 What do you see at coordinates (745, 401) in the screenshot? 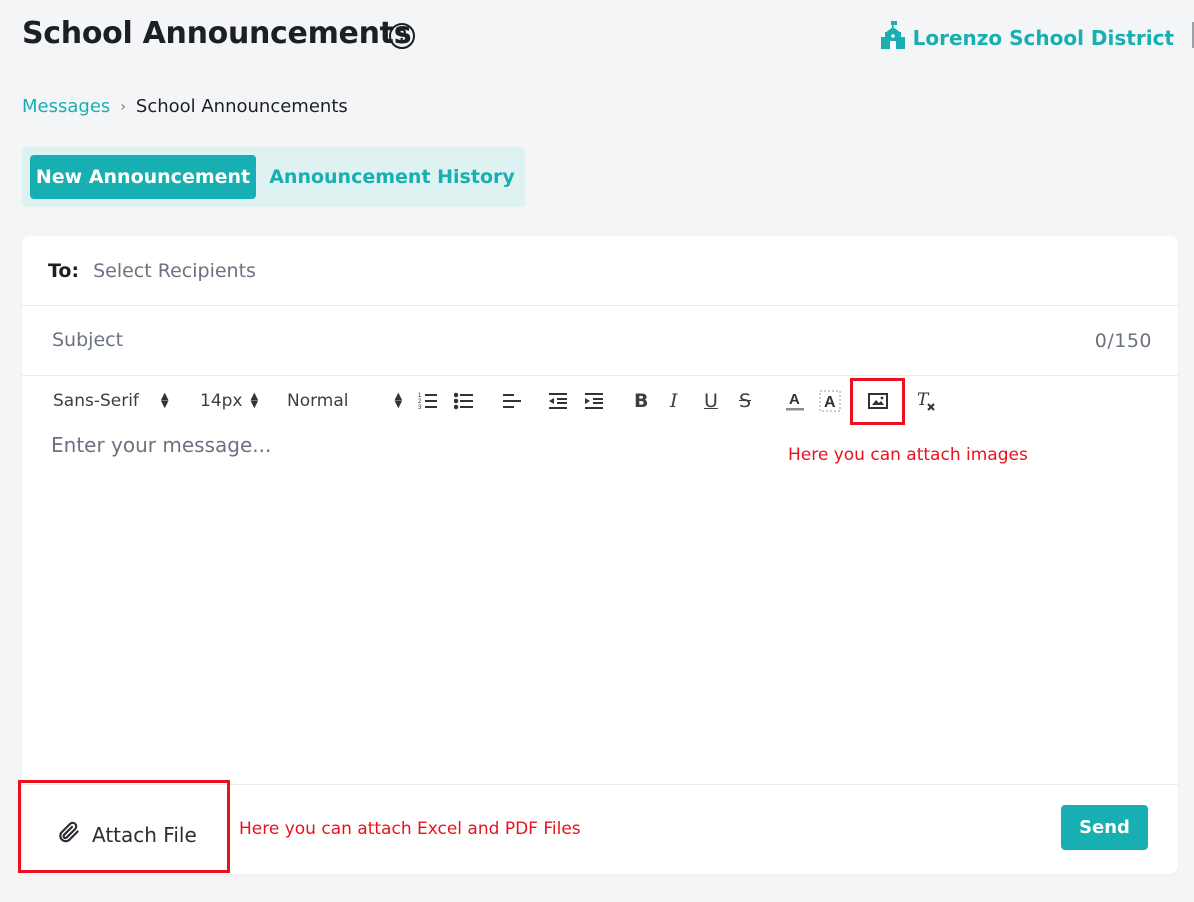
I see `strikethrough-icon: S` at bounding box center [745, 401].